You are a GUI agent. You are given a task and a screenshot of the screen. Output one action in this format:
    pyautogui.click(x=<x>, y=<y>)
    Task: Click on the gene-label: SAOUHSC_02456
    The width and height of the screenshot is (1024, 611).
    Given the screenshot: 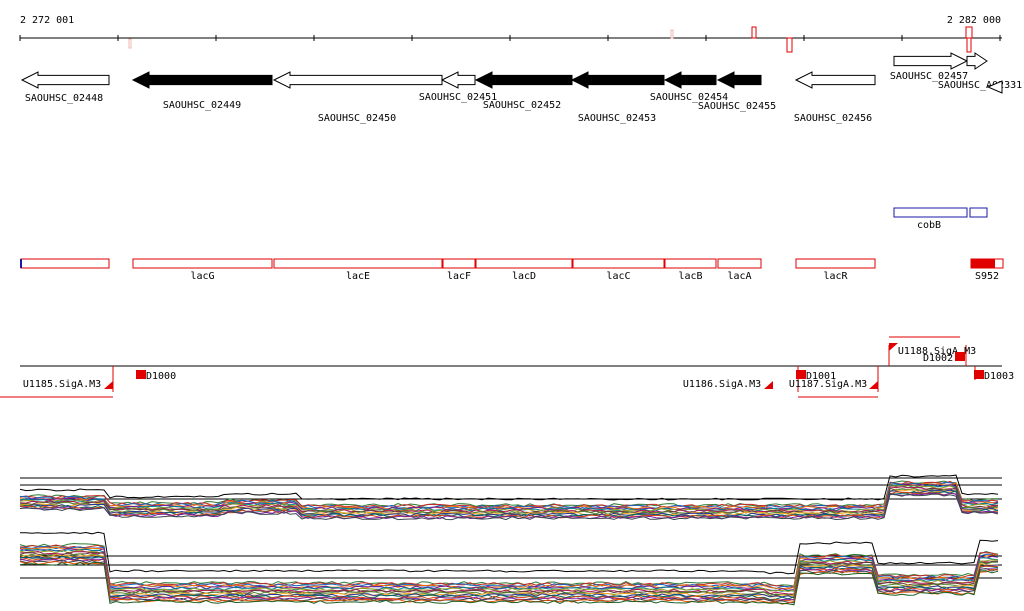 What is the action you would take?
    pyautogui.click(x=833, y=118)
    